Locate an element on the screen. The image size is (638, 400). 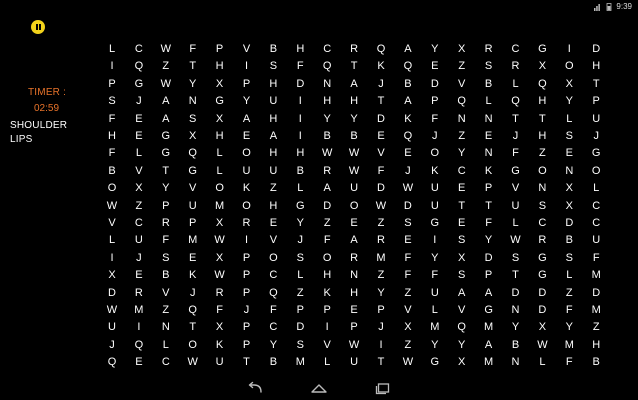
recents-icon is located at coordinates (383, 388).